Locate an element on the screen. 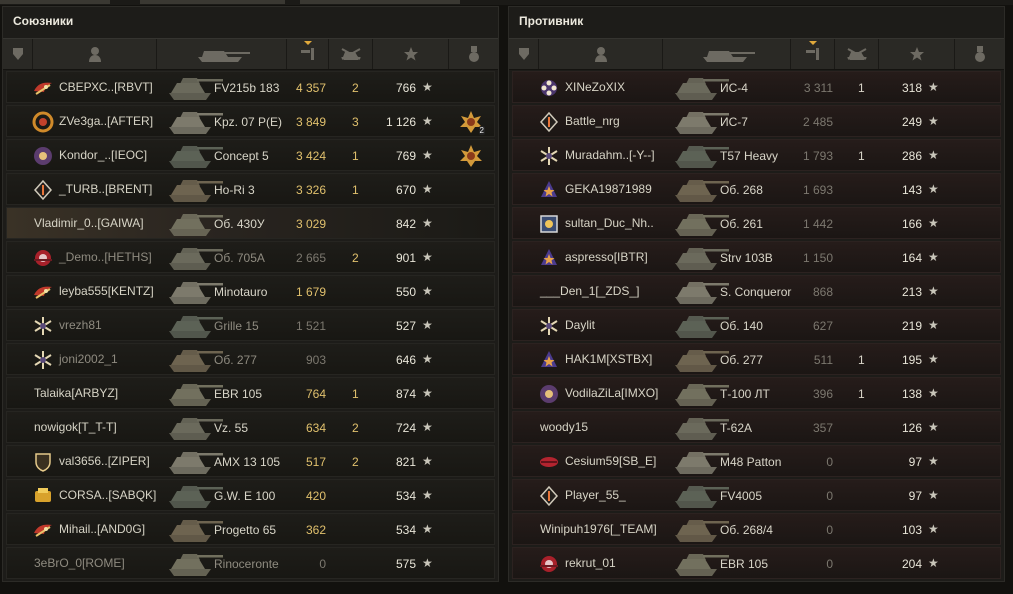 The width and height of the screenshot is (1013, 594). damage-value: 627 is located at coordinates (822, 326).